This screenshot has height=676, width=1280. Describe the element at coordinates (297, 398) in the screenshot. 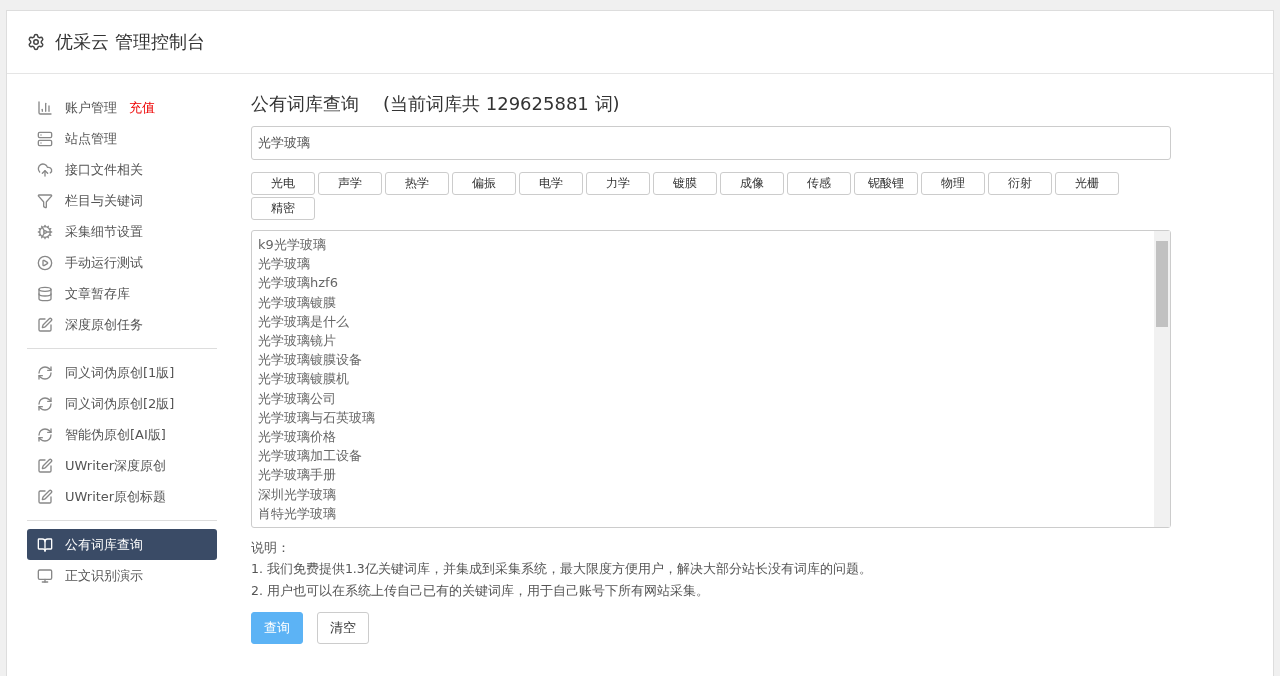

I see `result-item: 光学玻璃公司` at that location.